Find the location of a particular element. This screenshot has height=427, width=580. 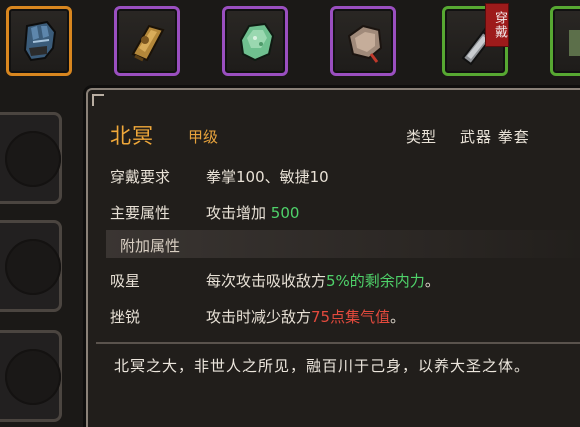

effect-highlight: 5%的剩余内力 is located at coordinates (375, 281).